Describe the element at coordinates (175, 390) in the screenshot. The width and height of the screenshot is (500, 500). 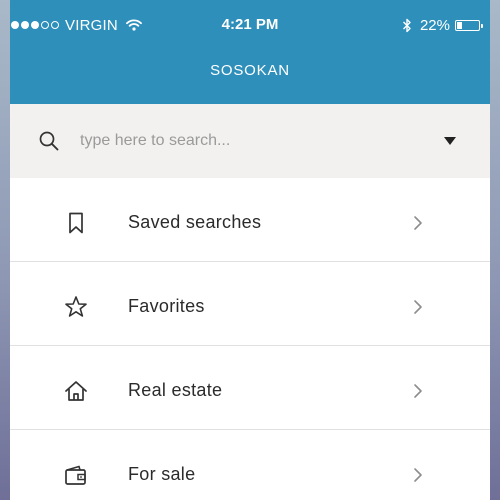
I see `menu-item-label: Real estate` at that location.